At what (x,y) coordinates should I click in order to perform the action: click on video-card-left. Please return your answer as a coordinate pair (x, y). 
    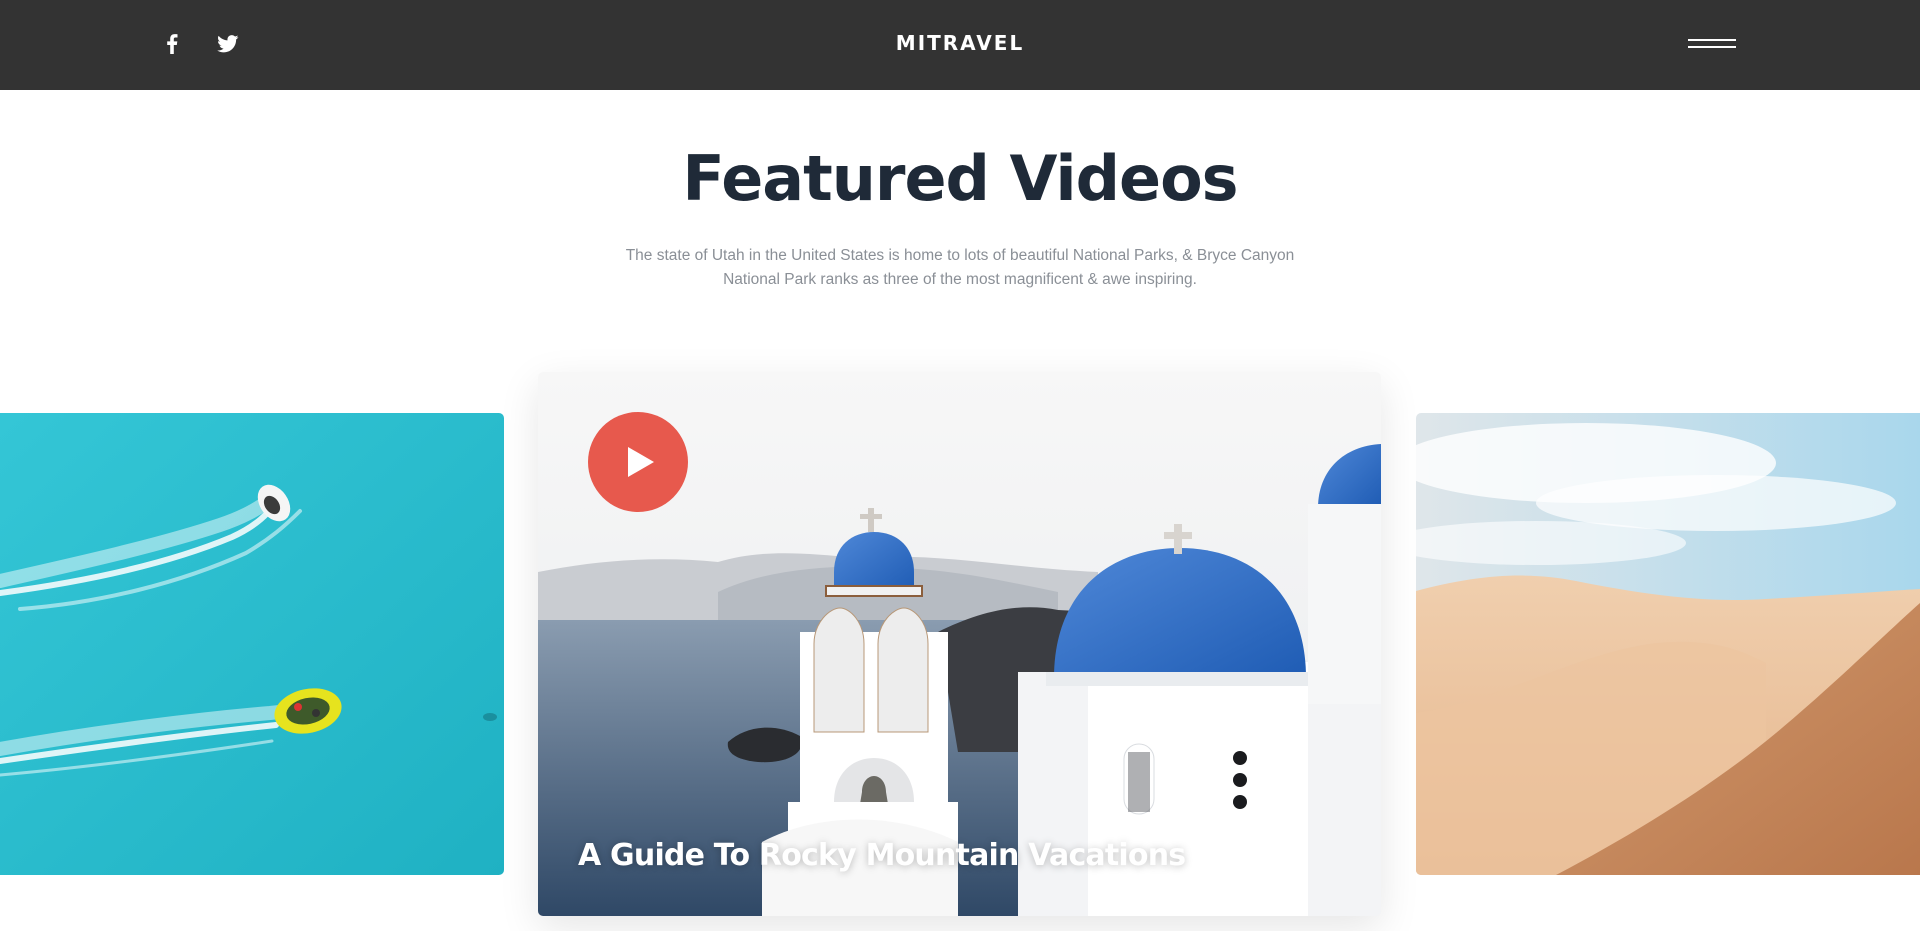
    Looking at the image, I should click on (252, 644).